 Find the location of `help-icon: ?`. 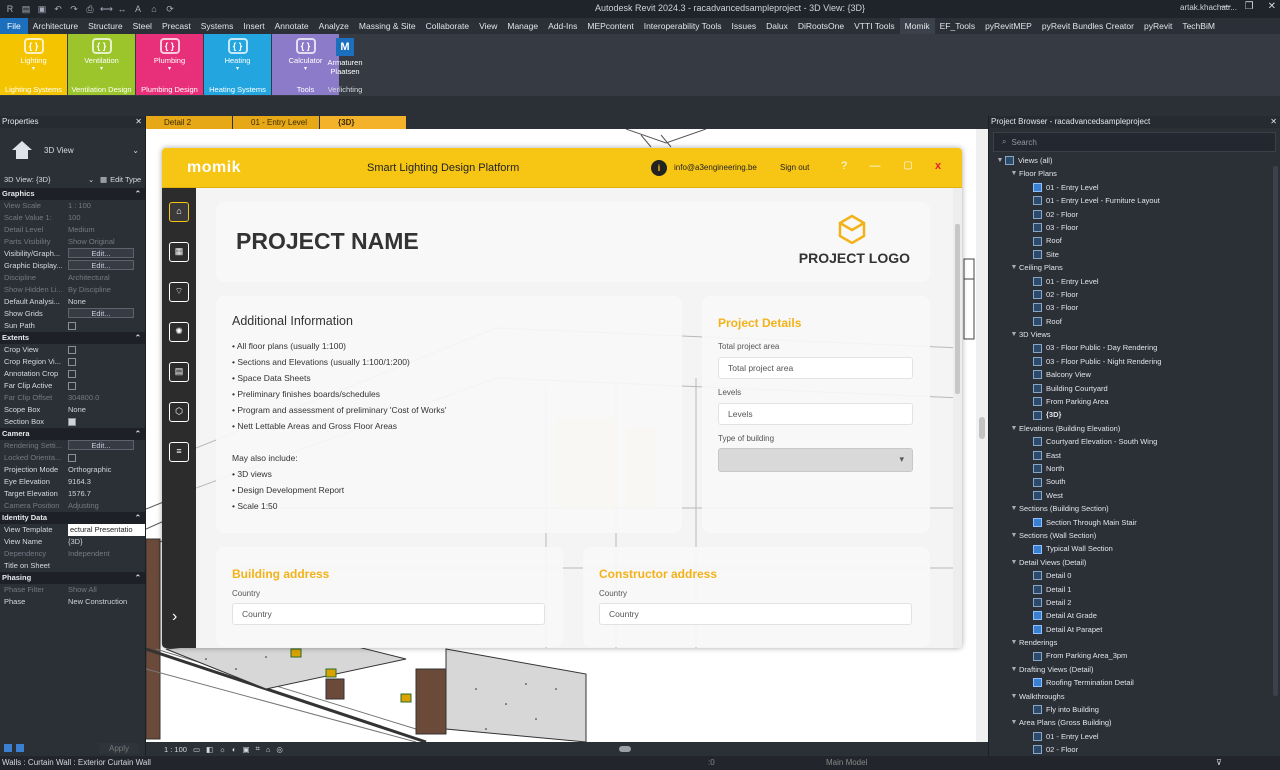

help-icon: ? is located at coordinates (844, 166).